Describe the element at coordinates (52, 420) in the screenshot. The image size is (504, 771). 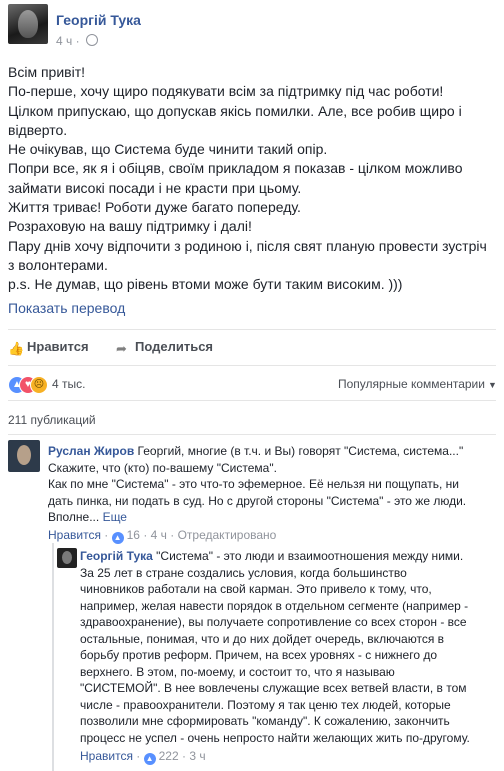
I see `shares-count-link: 211 публикаций` at that location.